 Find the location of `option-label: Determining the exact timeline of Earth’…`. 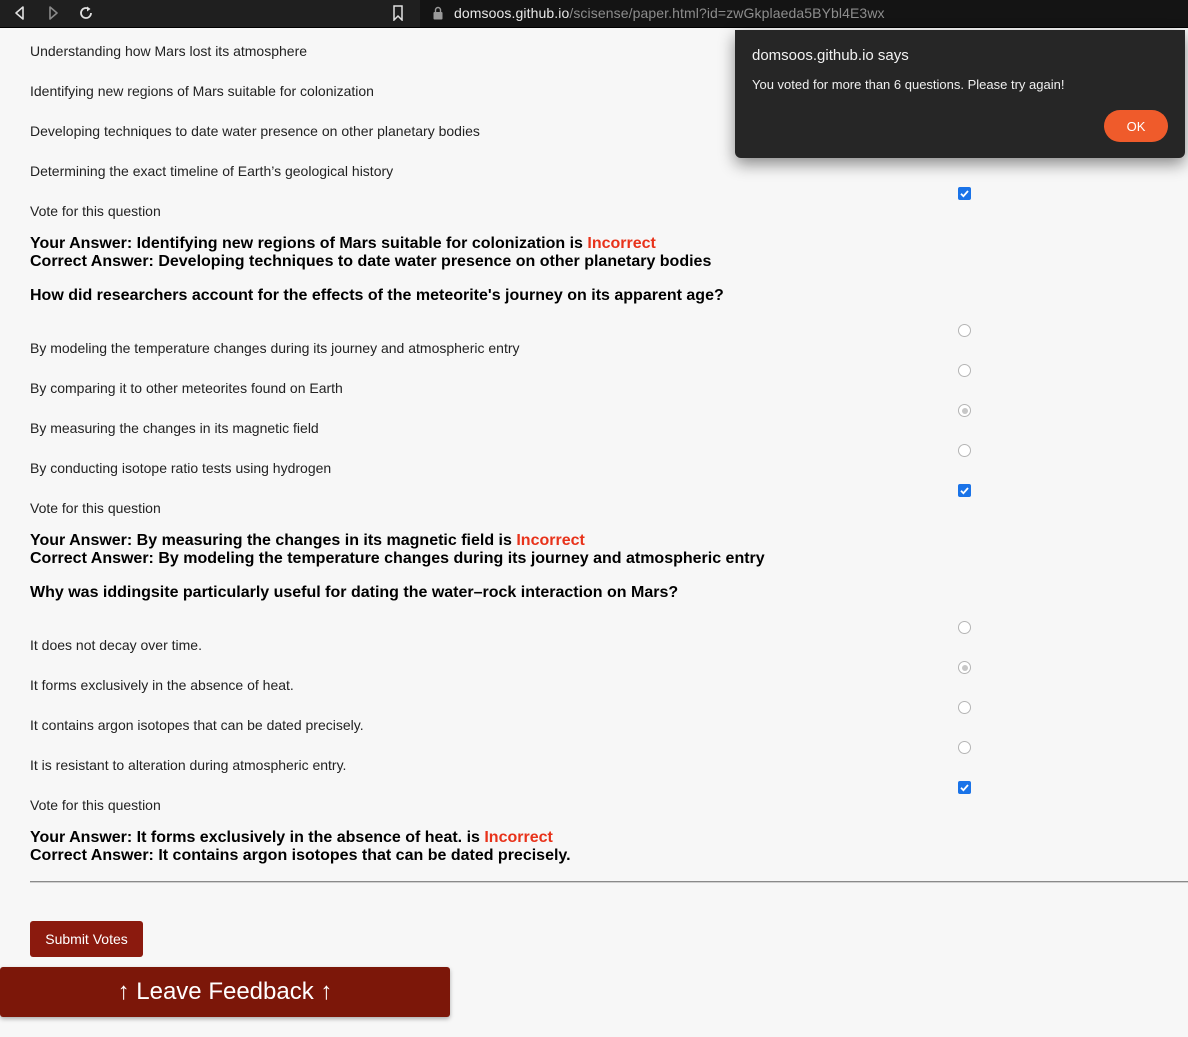

option-label: Determining the exact timeline of Earth’… is located at coordinates (212, 171).